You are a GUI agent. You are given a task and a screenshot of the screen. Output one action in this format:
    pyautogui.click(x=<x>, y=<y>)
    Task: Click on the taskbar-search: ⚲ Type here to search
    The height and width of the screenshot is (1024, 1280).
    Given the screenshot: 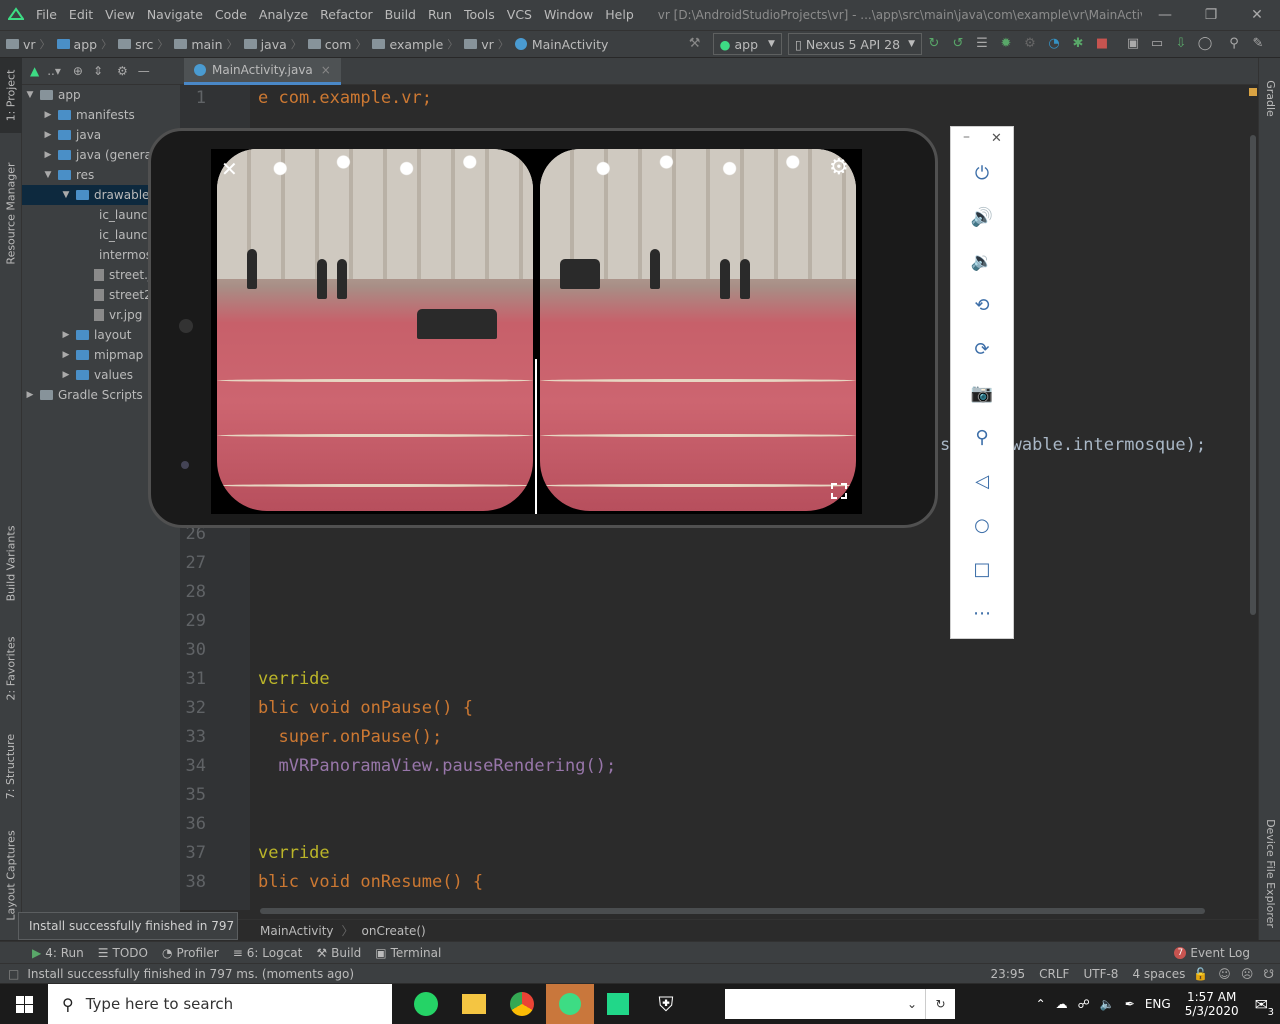 What is the action you would take?
    pyautogui.click(x=220, y=1004)
    